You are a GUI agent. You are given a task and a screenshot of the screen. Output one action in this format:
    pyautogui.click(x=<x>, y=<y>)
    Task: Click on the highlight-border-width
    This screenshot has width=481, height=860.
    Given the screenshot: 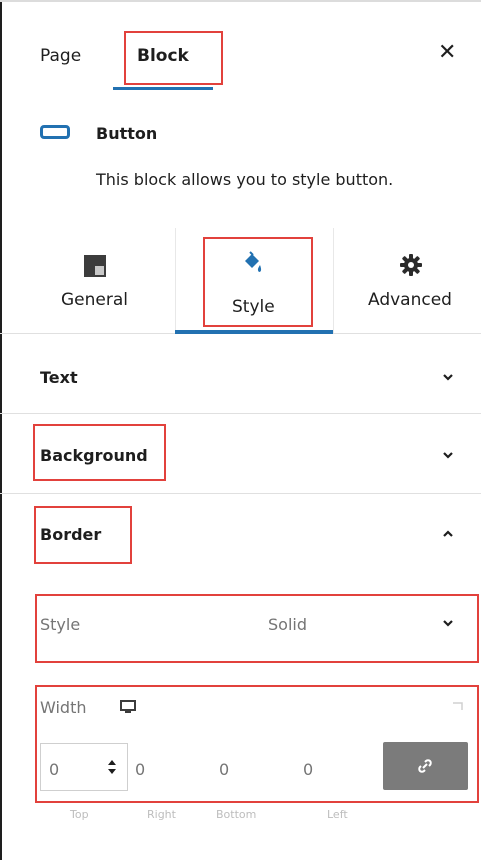 What is the action you would take?
    pyautogui.click(x=257, y=744)
    